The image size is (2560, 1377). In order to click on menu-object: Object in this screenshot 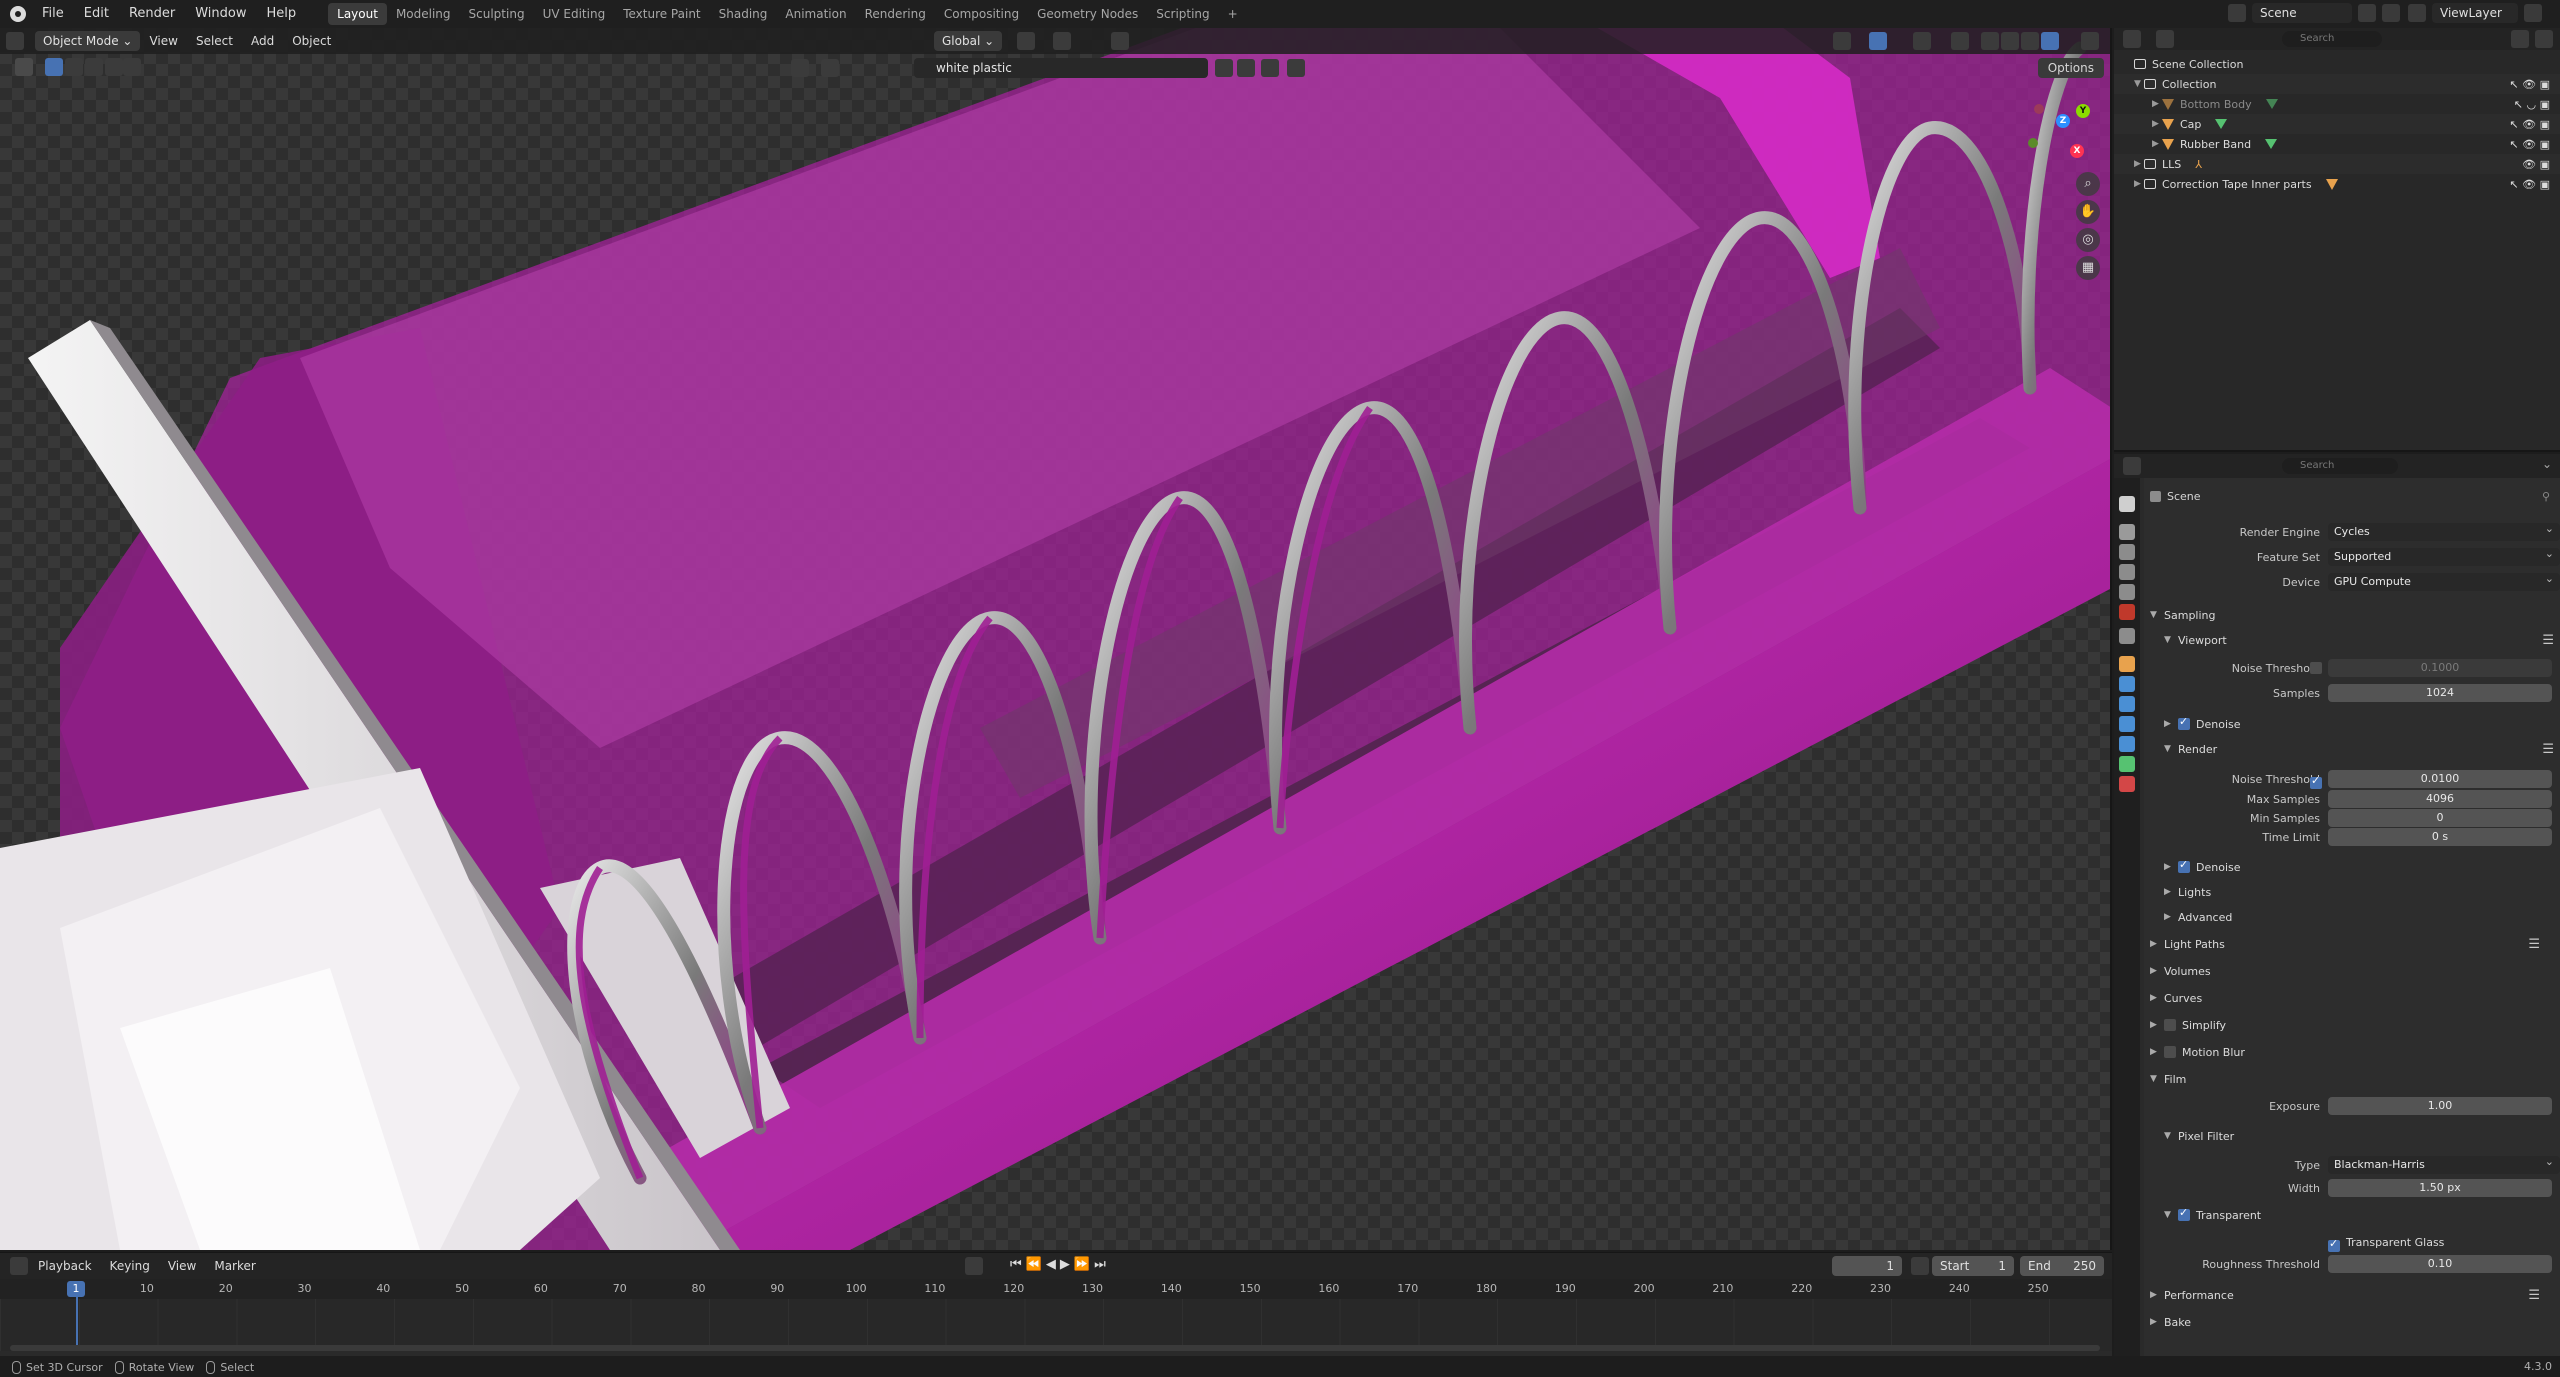, I will do `click(311, 41)`.